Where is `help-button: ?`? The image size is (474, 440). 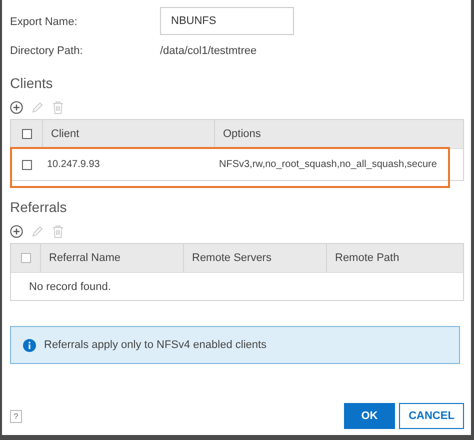
help-button: ? is located at coordinates (16, 416).